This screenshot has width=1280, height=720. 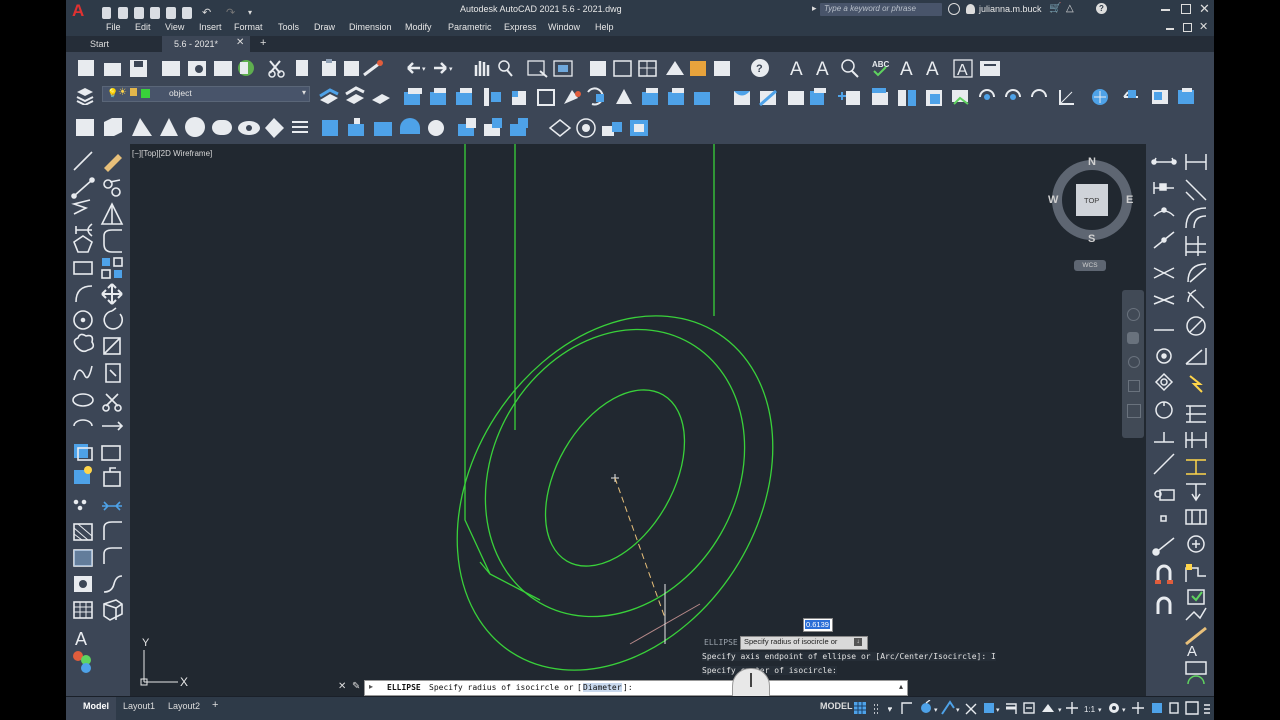 I want to click on menu-parametric: Parametric, so click(x=470, y=27).